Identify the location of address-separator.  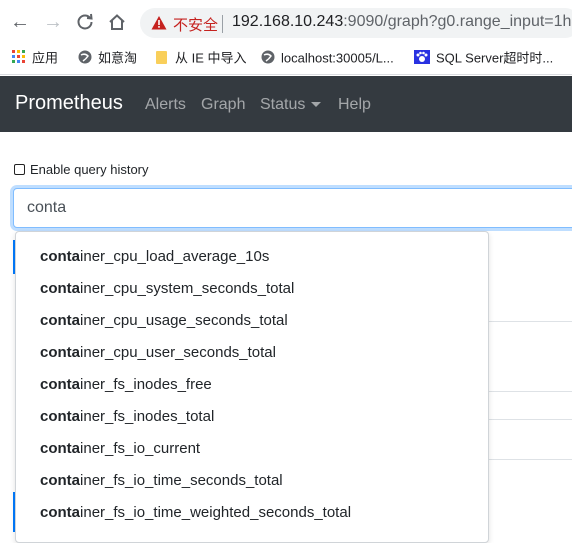
(222, 24).